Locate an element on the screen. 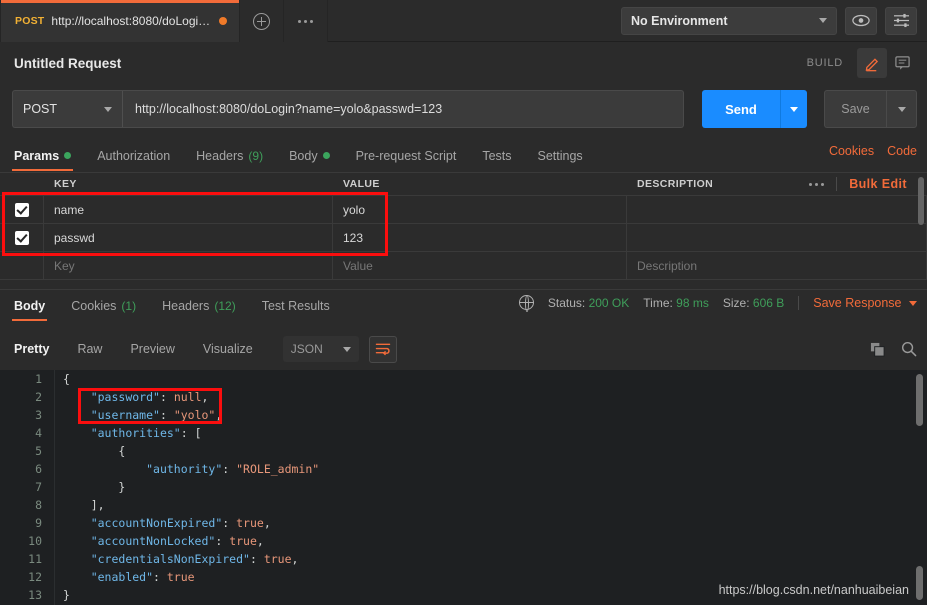 The image size is (927, 605). tab-headers: Headers (9) is located at coordinates (229, 155).